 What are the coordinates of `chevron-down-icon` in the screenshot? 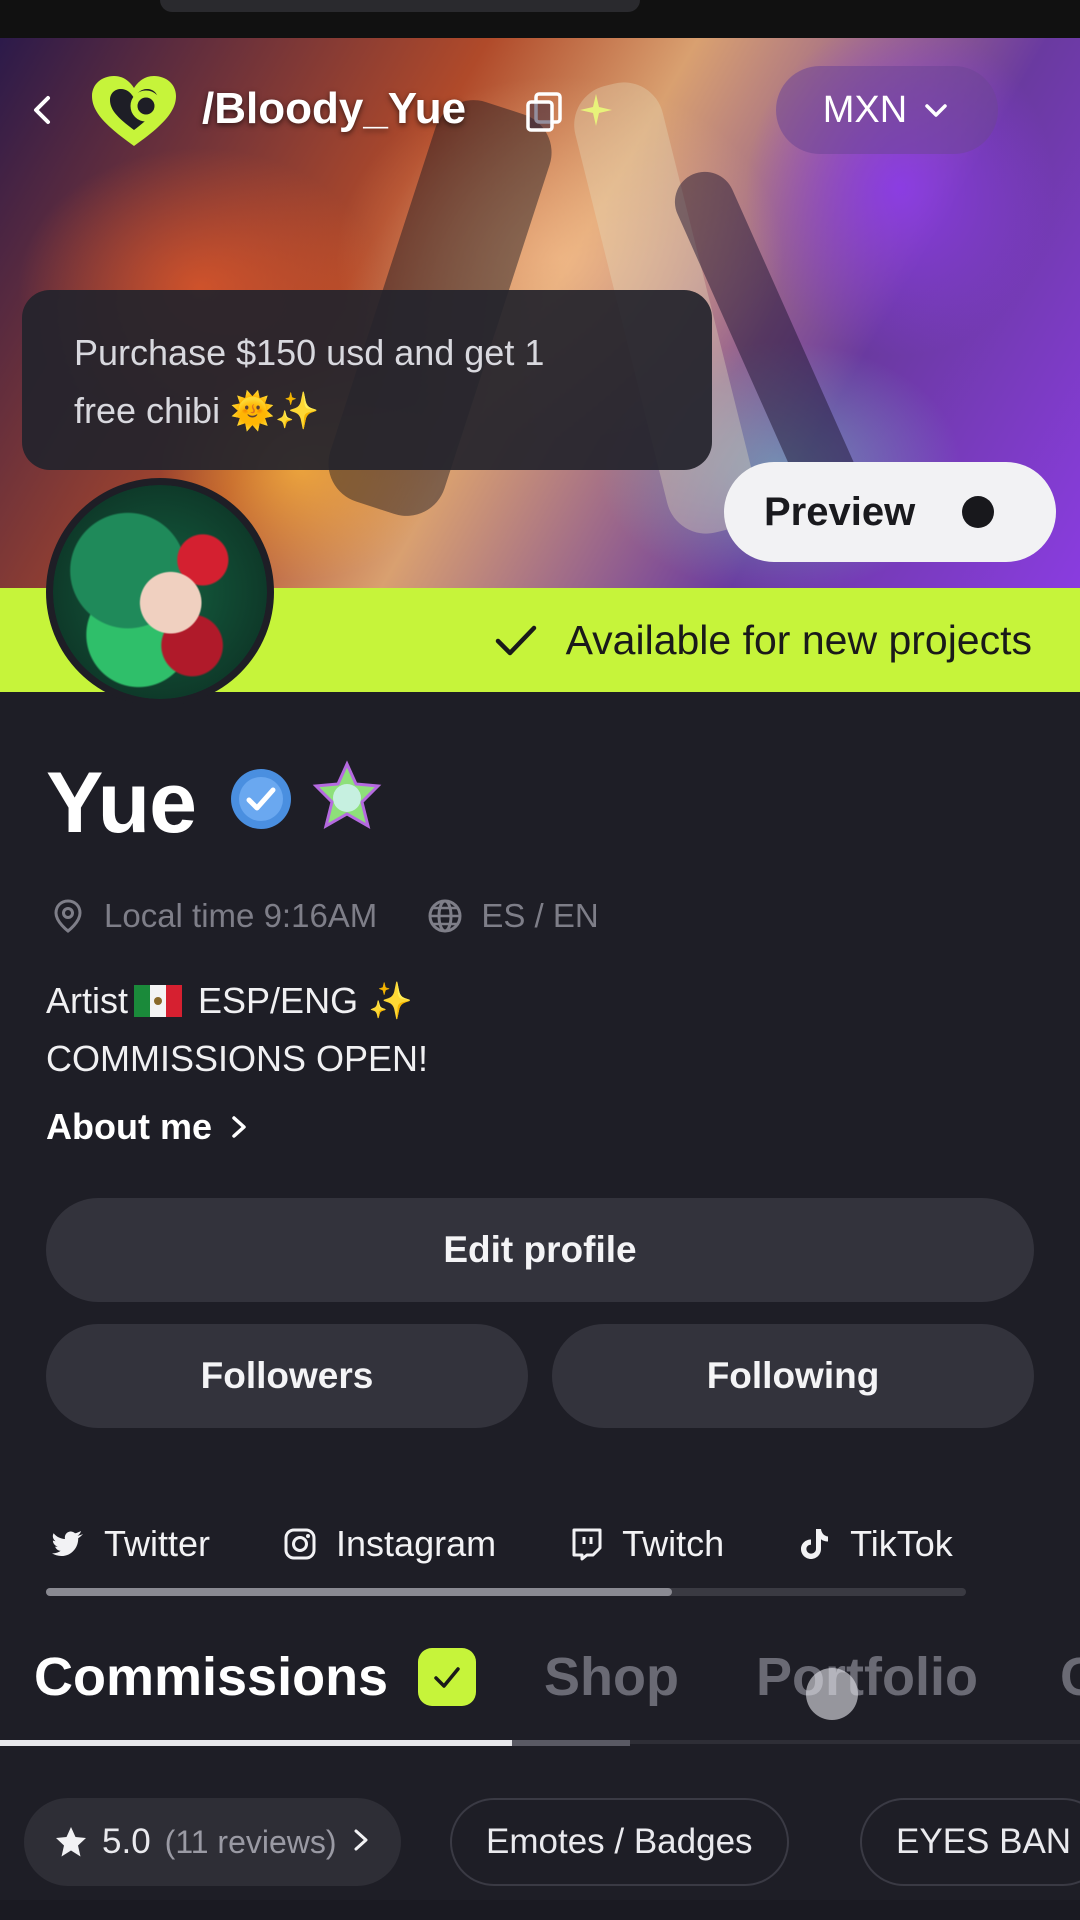 It's located at (936, 110).